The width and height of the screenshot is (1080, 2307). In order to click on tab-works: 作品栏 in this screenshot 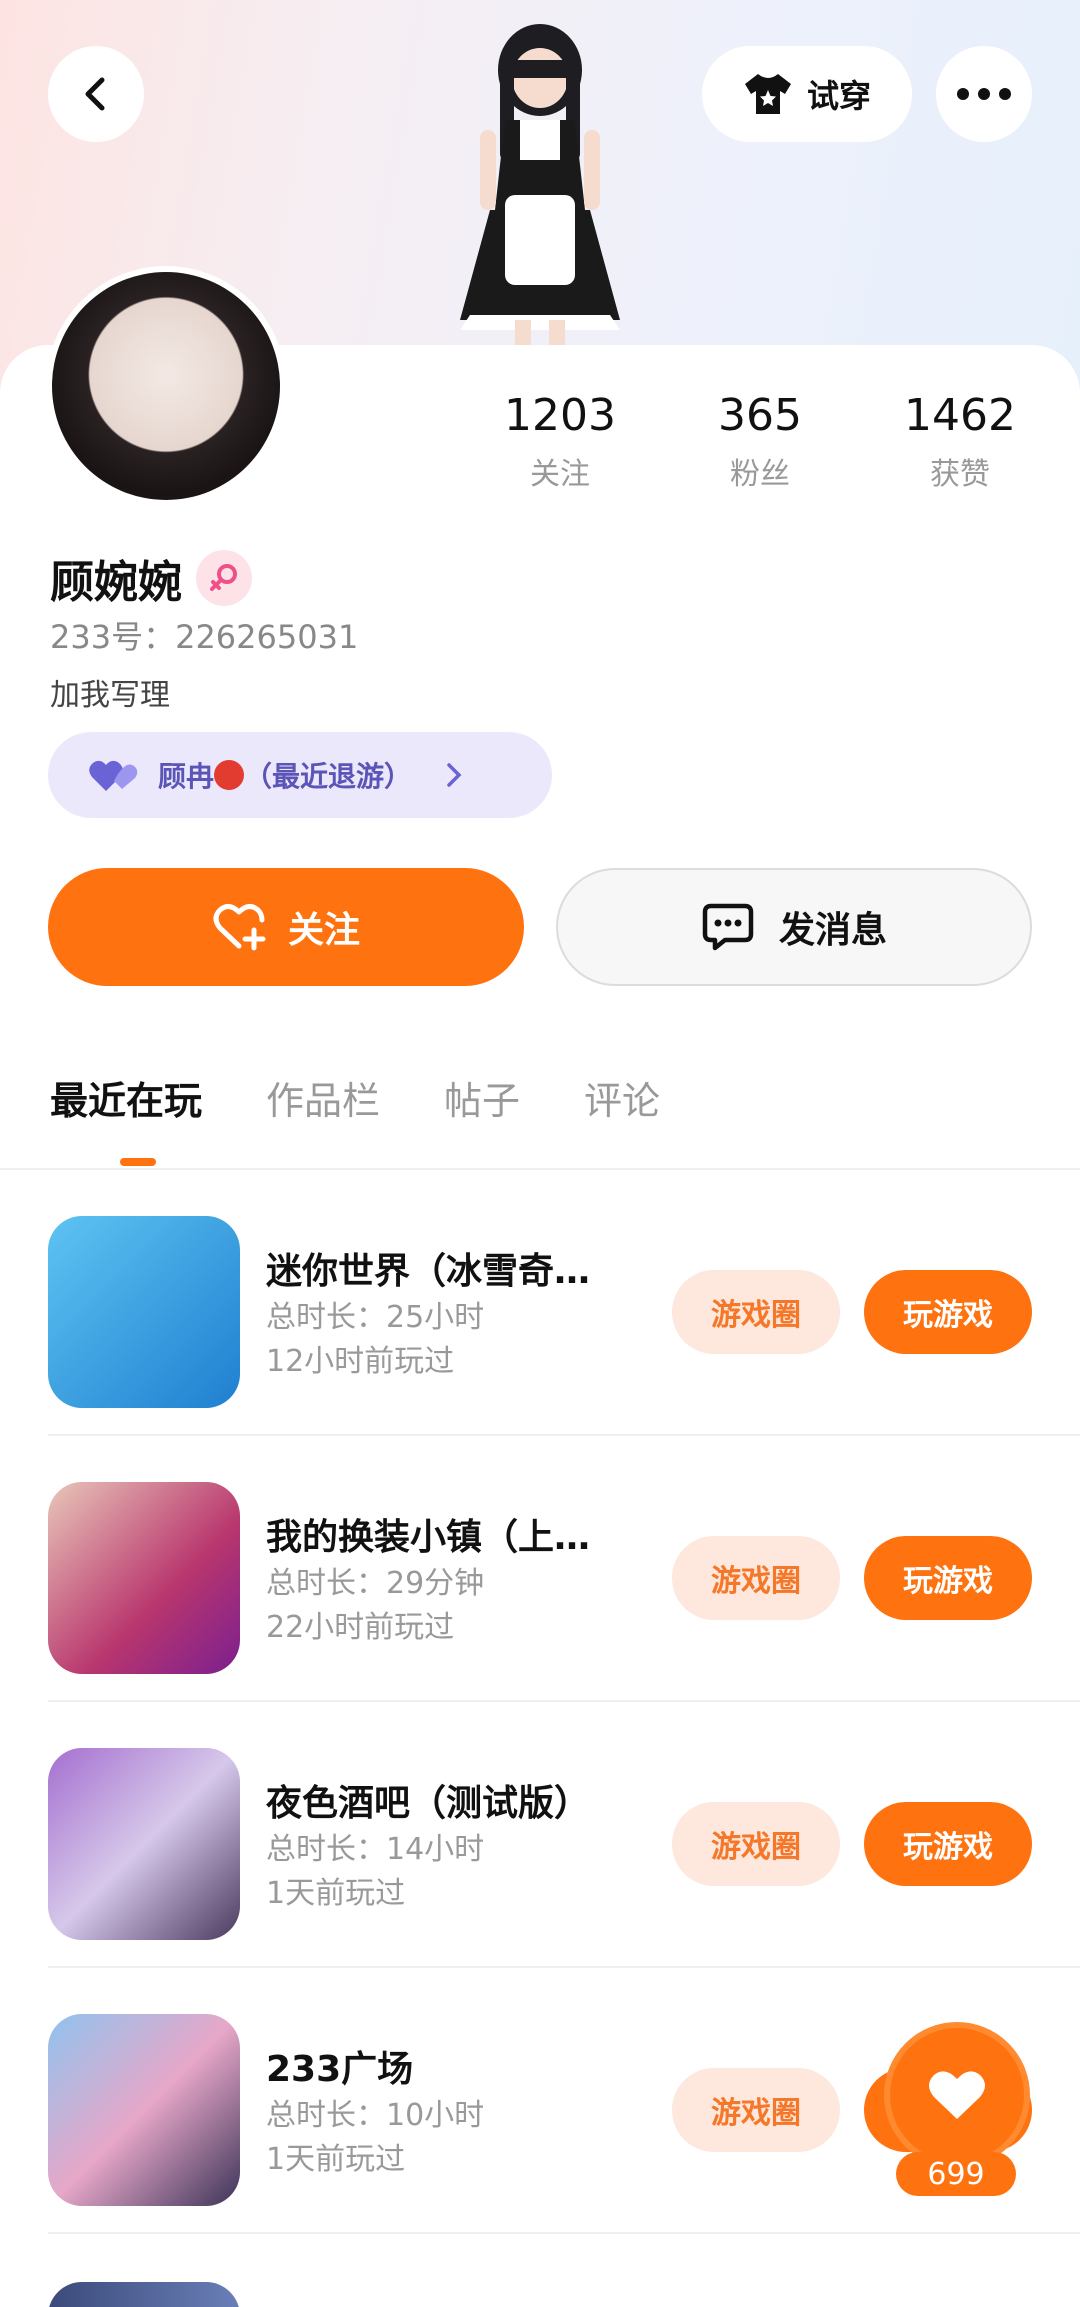, I will do `click(323, 1097)`.